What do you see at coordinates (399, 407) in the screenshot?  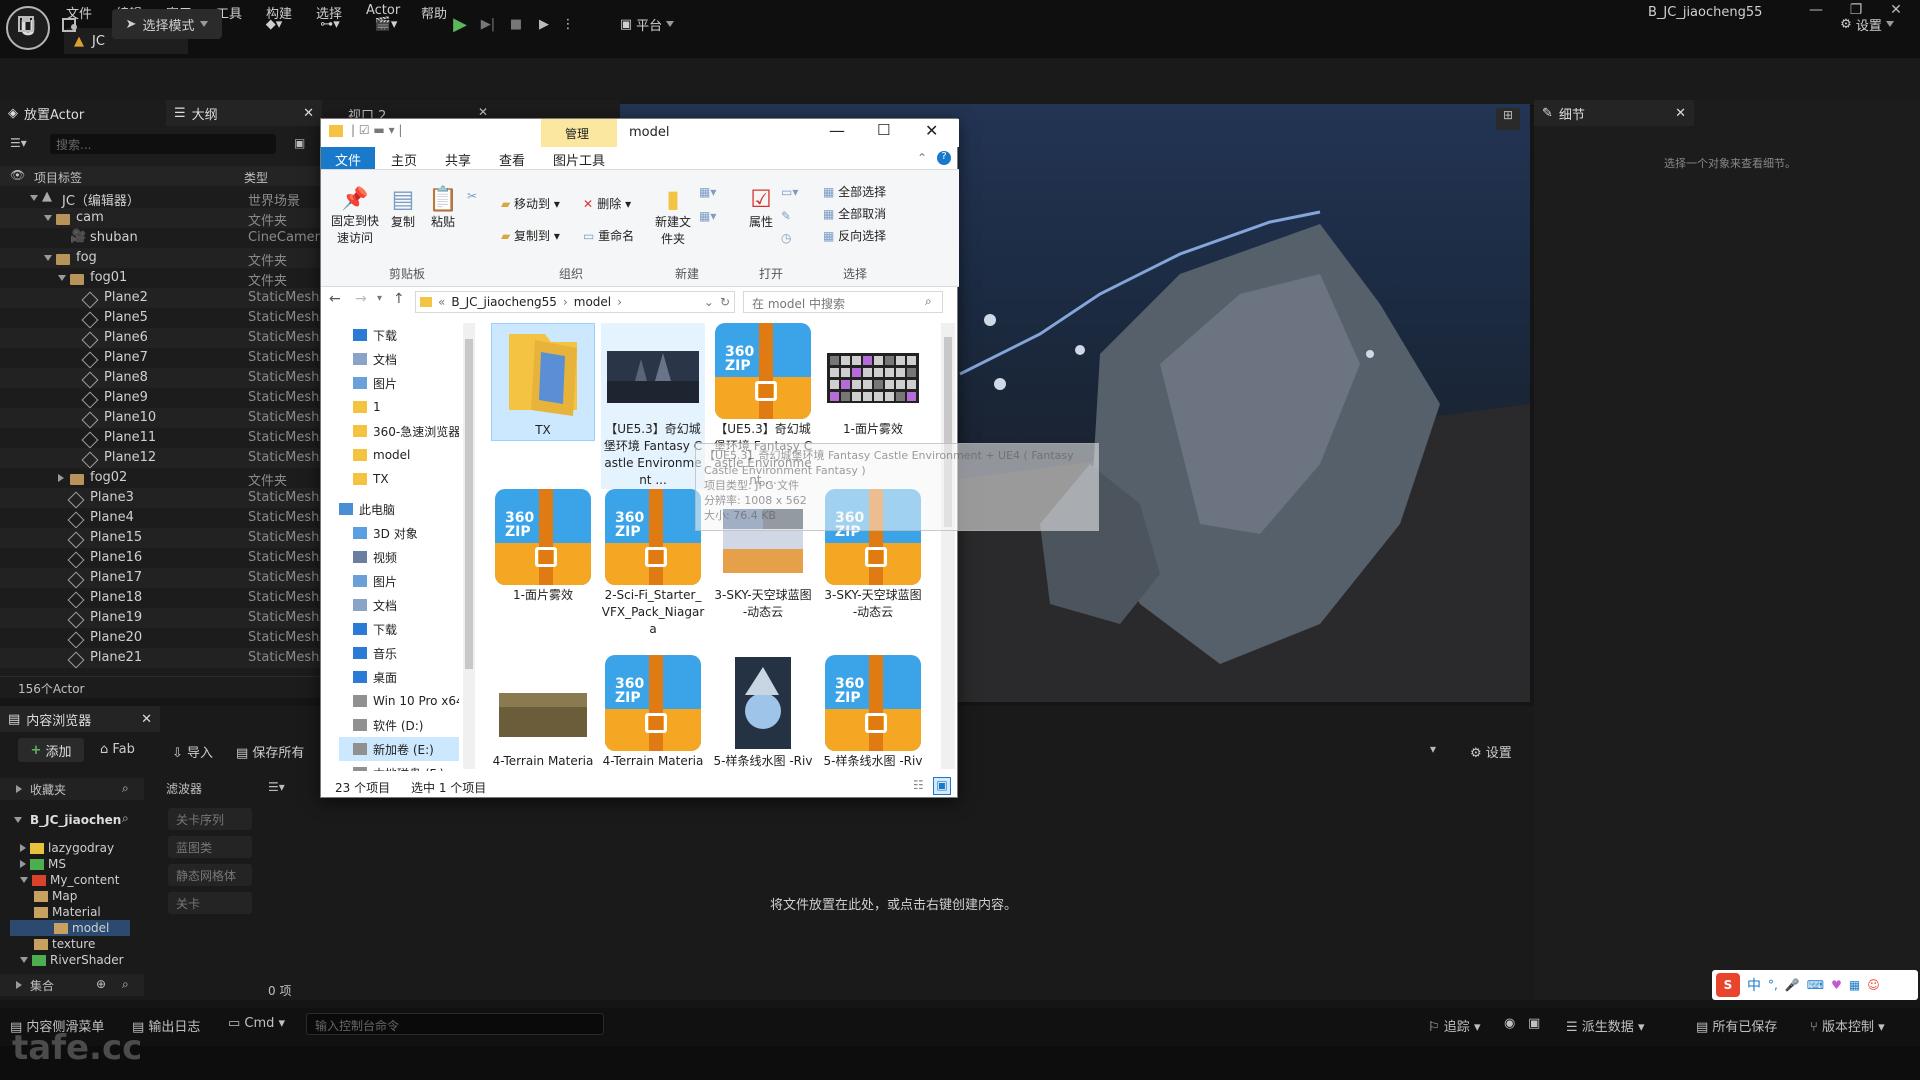 I see `nav-item: 1` at bounding box center [399, 407].